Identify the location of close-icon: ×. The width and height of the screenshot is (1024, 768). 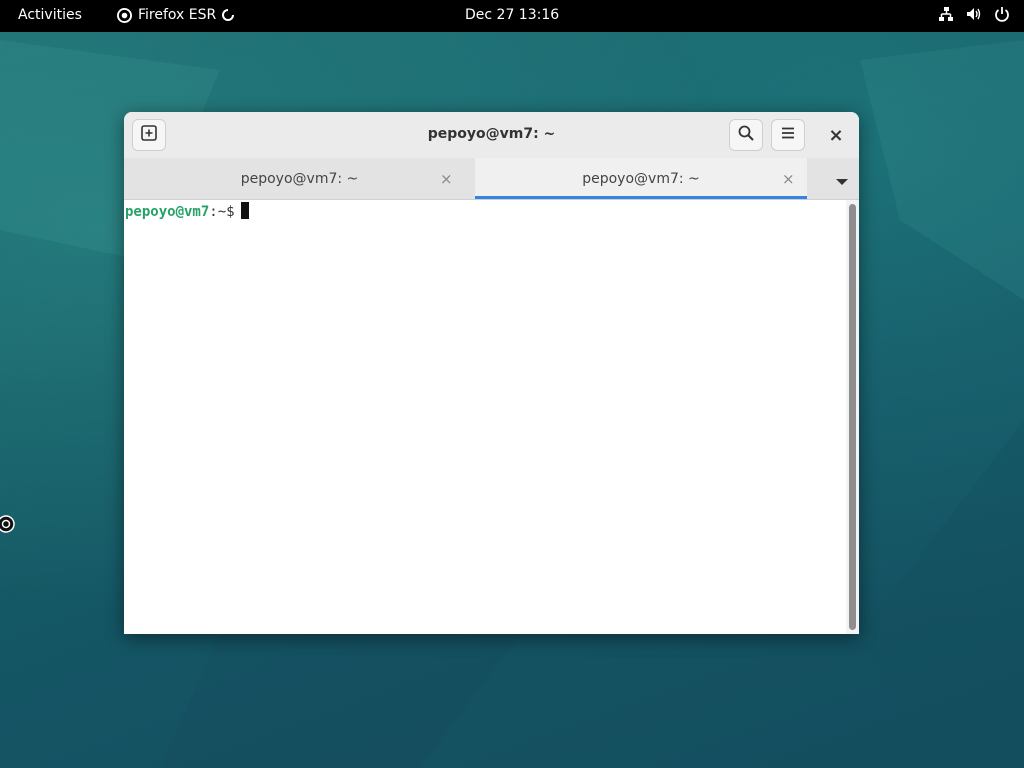
(836, 135).